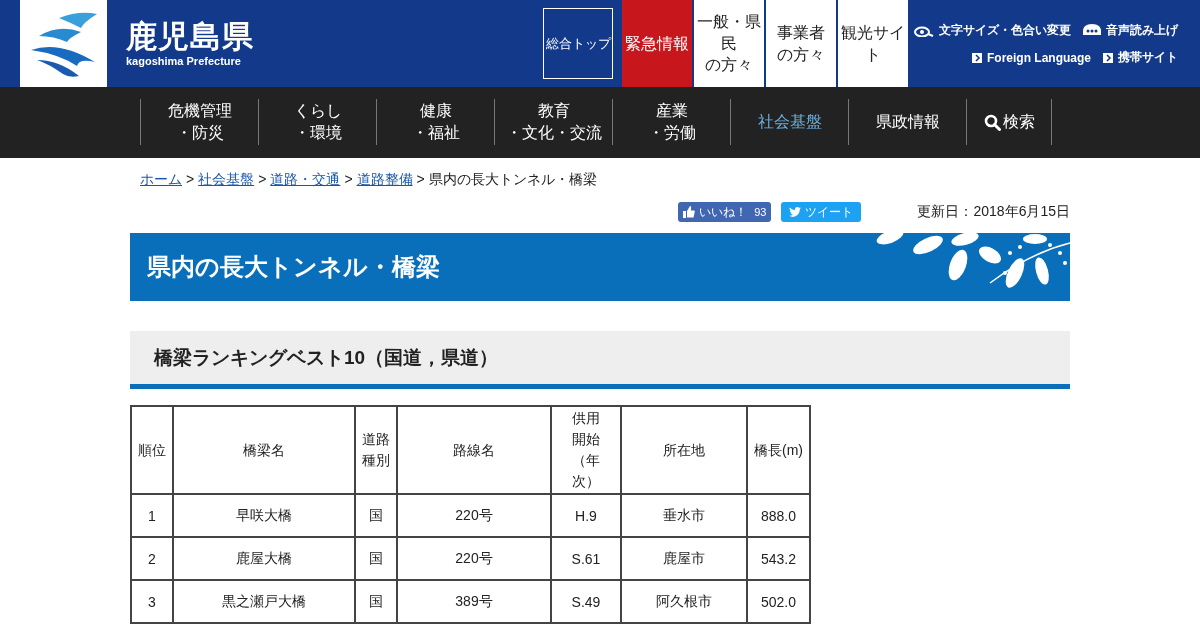 Image resolution: width=1200 pixels, height=630 pixels. I want to click on column-header: 路線名, so click(474, 450).